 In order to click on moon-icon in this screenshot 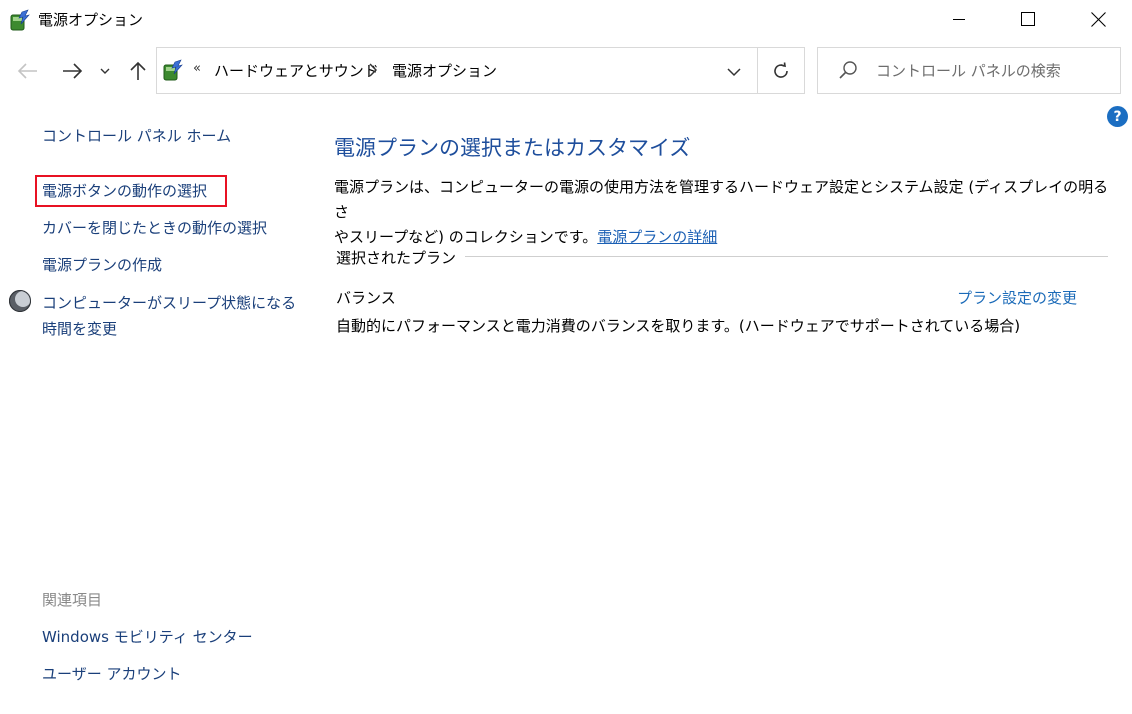, I will do `click(20, 301)`.